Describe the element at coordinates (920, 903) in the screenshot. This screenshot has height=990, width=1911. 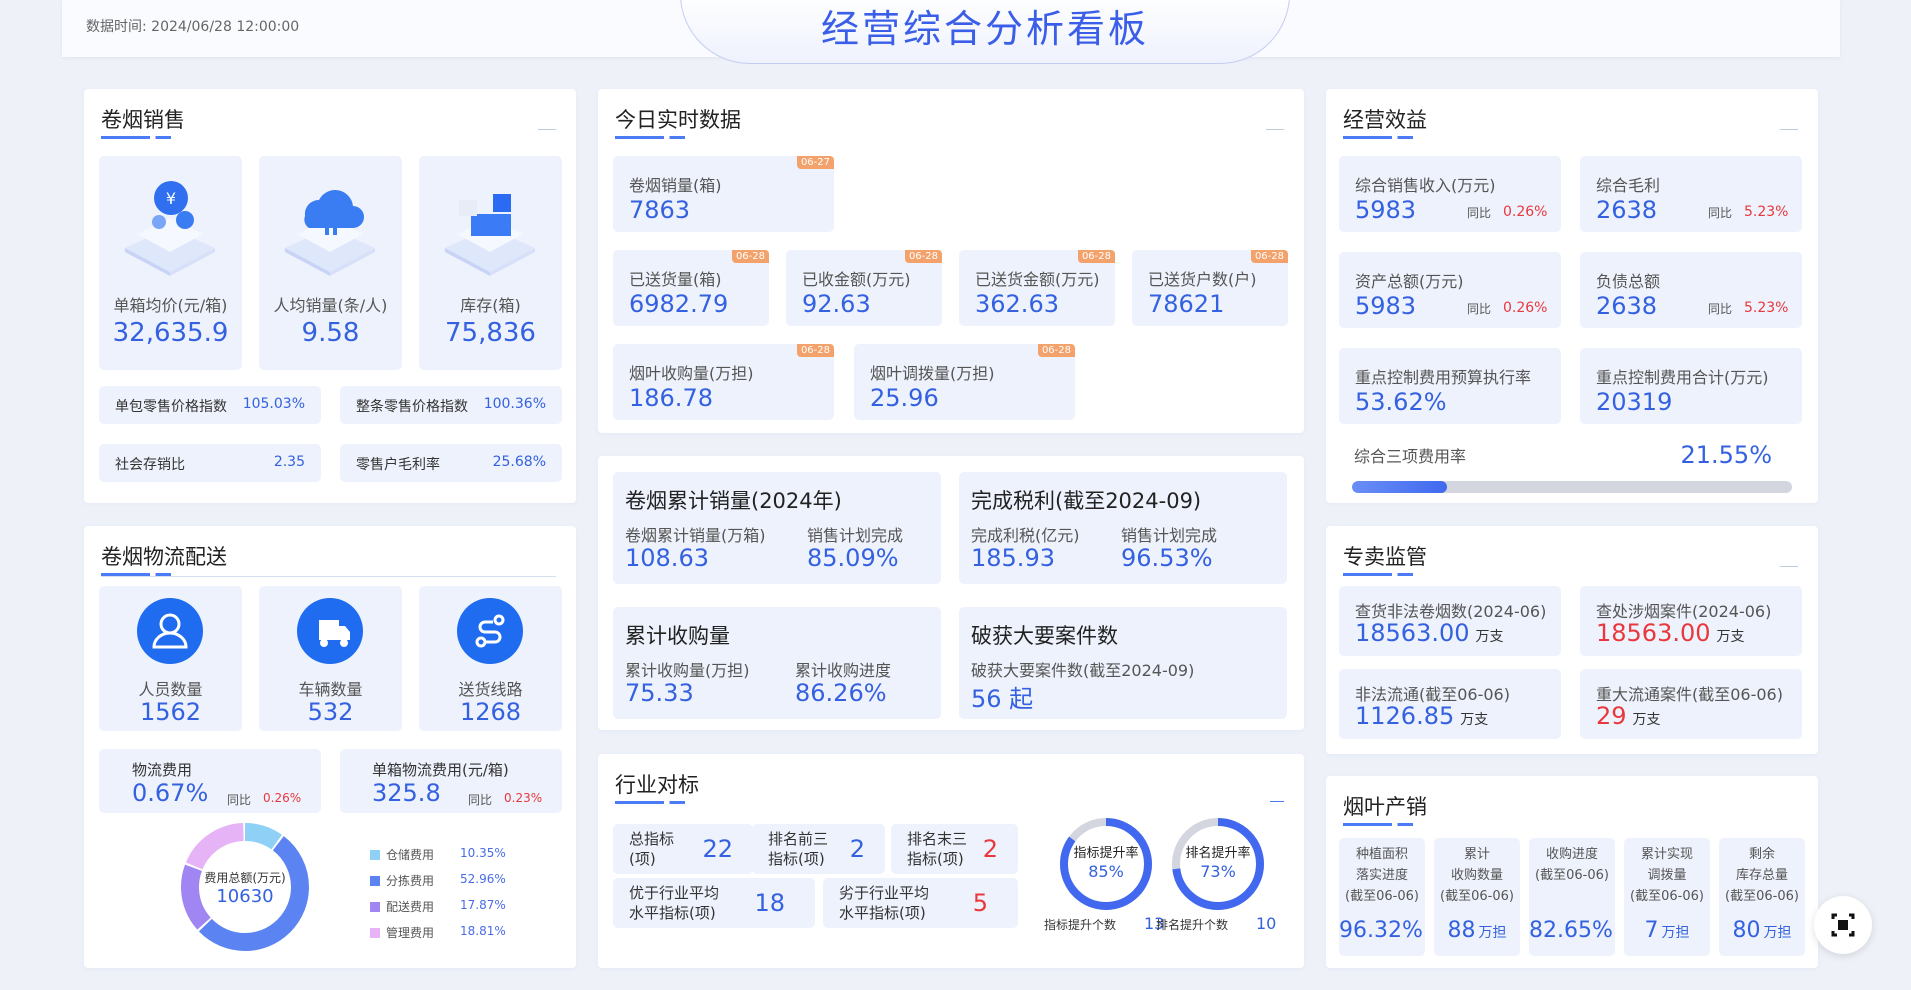
I see `benchmark-cell: 劣于行业平均 水平指标(项) 5` at that location.